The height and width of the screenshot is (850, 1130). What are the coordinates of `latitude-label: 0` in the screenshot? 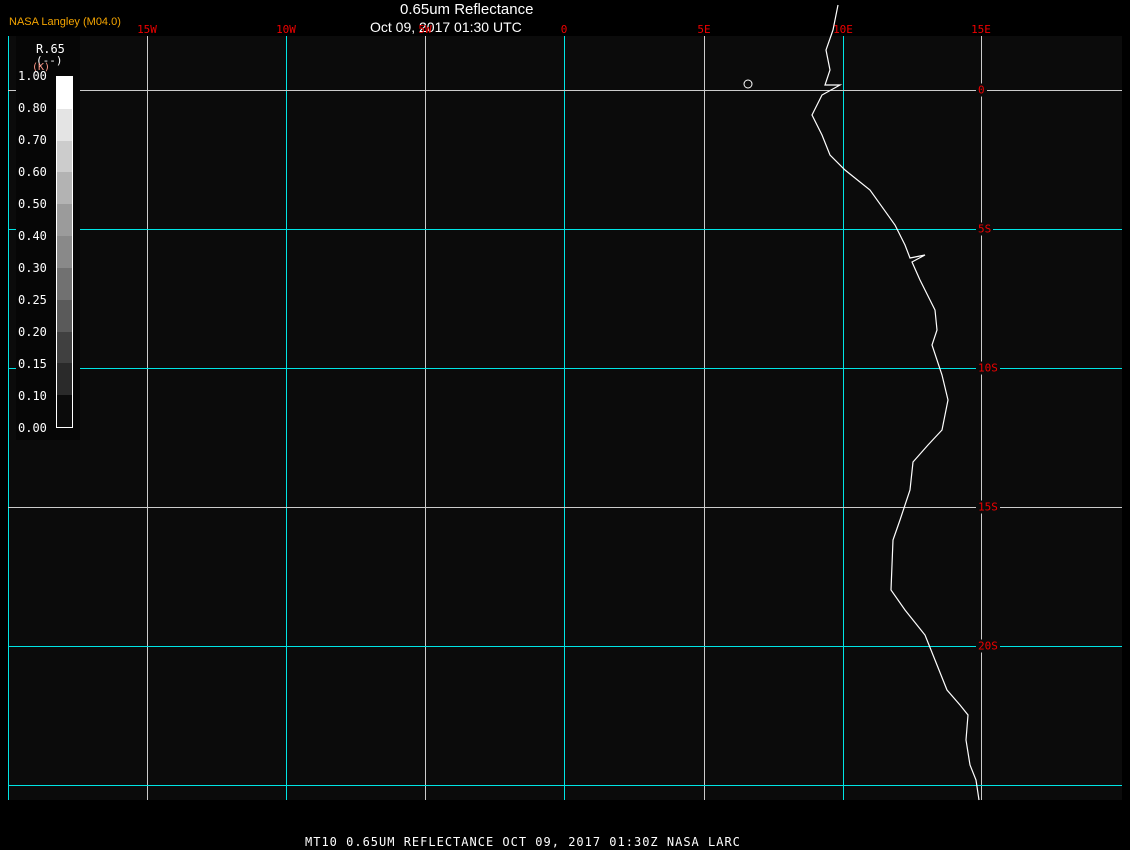 It's located at (981, 90).